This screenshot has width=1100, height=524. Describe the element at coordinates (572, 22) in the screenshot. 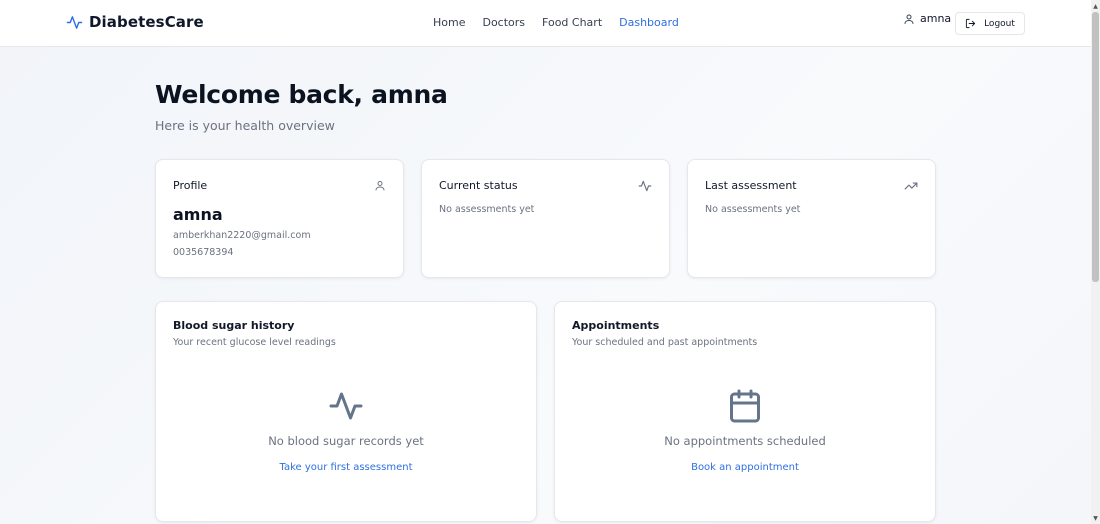

I see `nav-link-food-chart: Food Chart` at that location.